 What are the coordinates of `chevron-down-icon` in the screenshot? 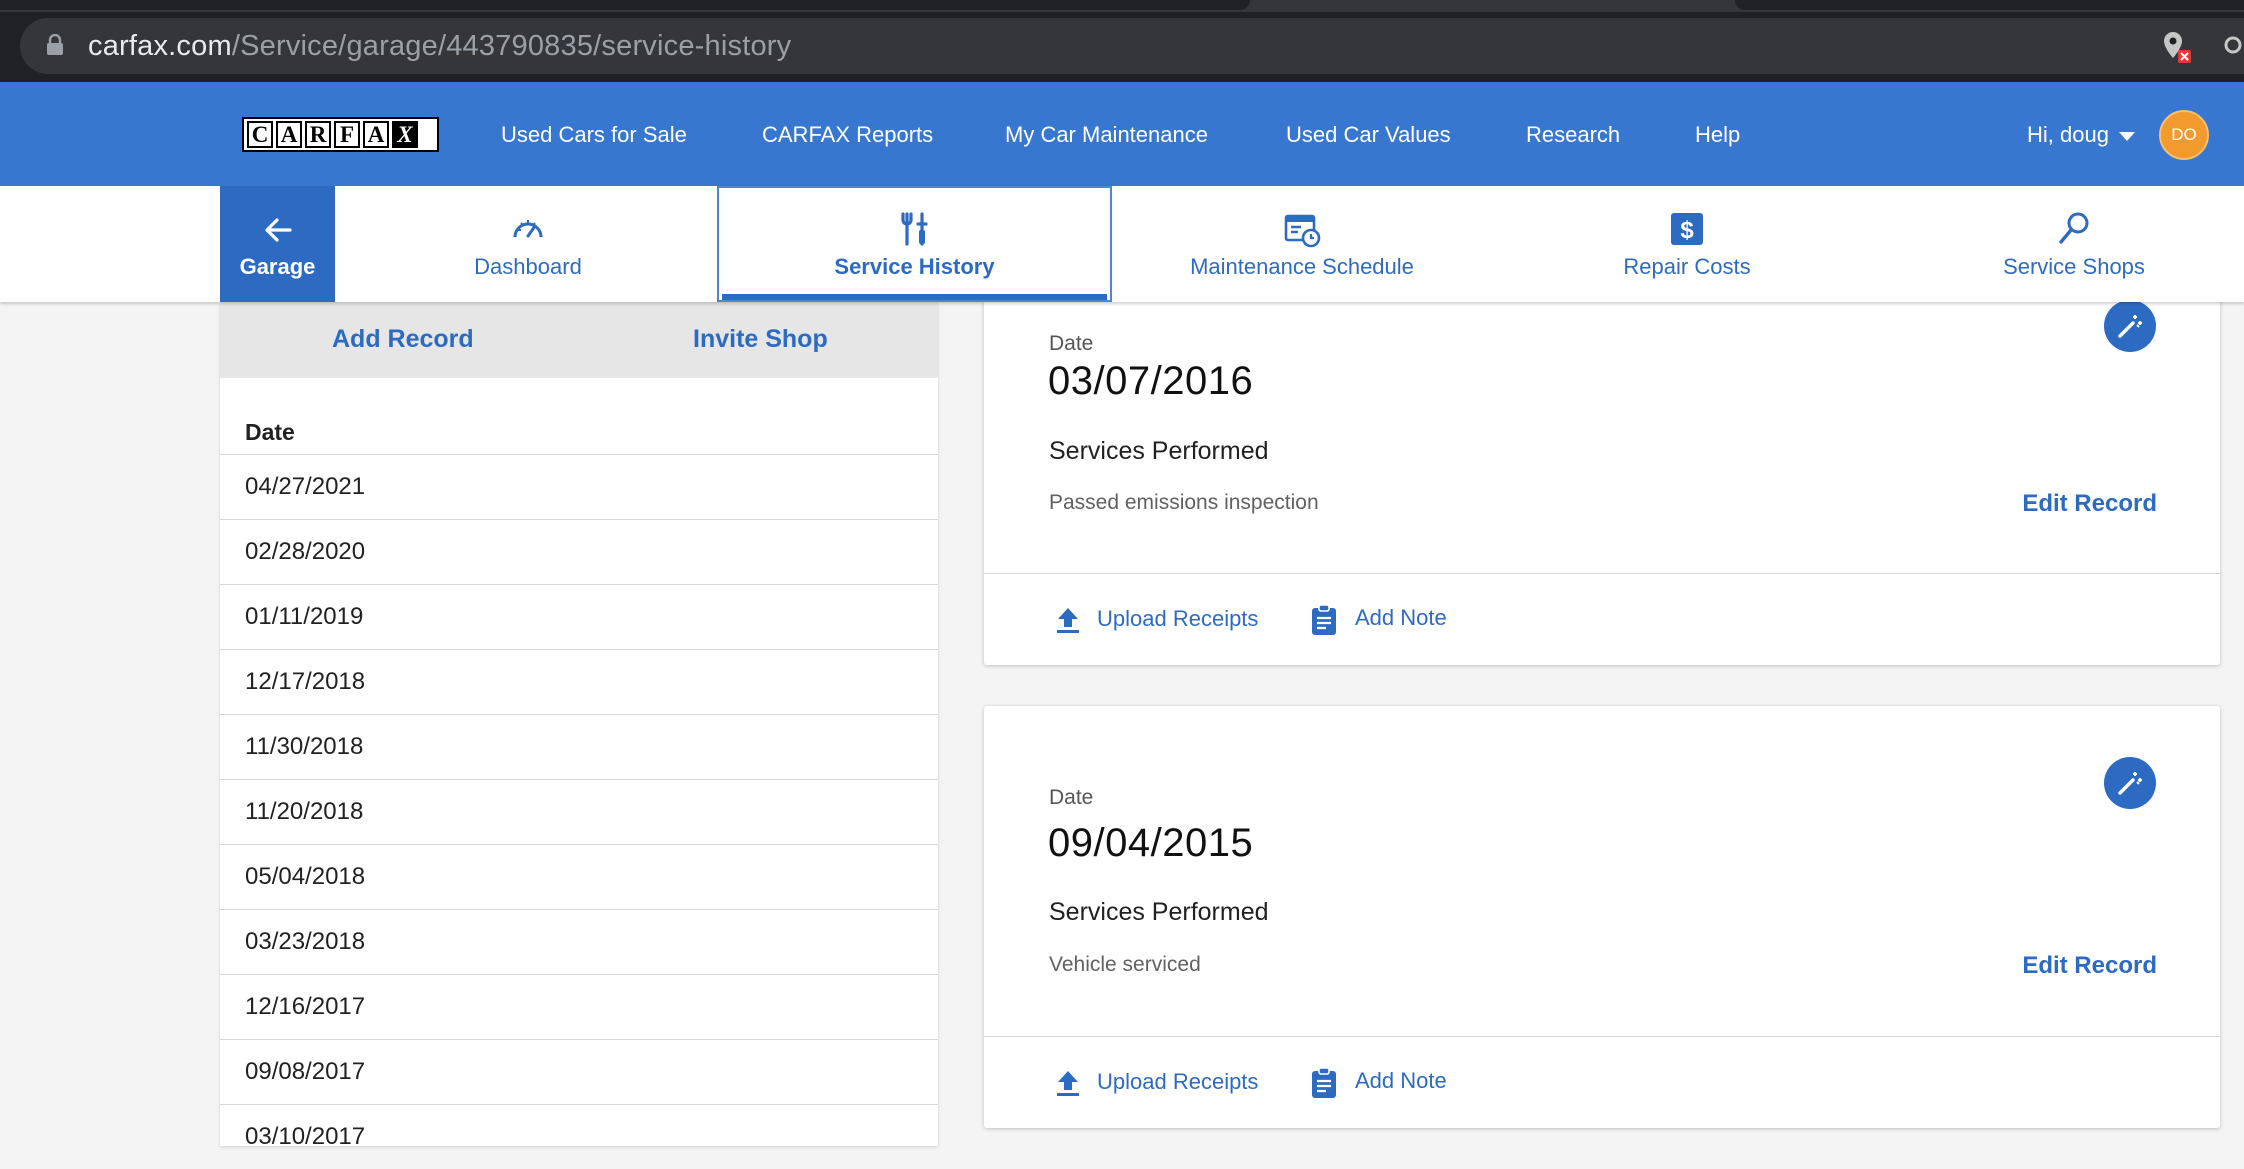 It's located at (2126, 136).